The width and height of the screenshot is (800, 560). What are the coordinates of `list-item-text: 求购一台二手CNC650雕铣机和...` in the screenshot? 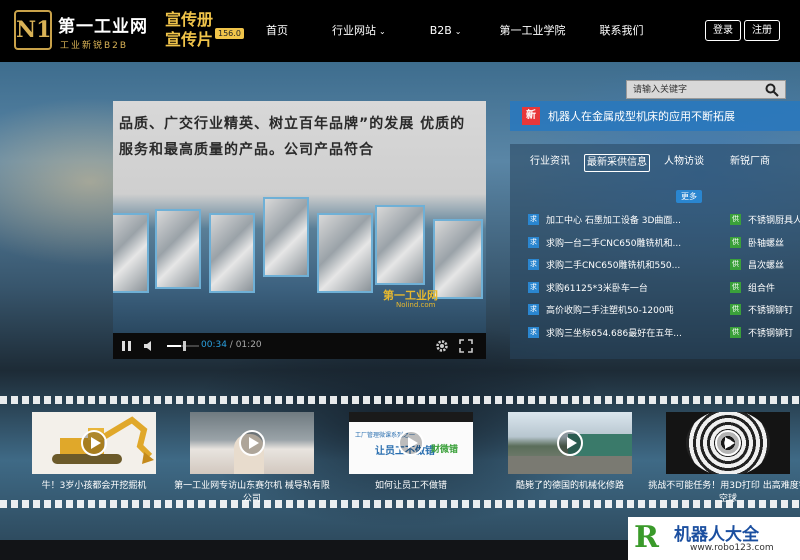 It's located at (614, 243).